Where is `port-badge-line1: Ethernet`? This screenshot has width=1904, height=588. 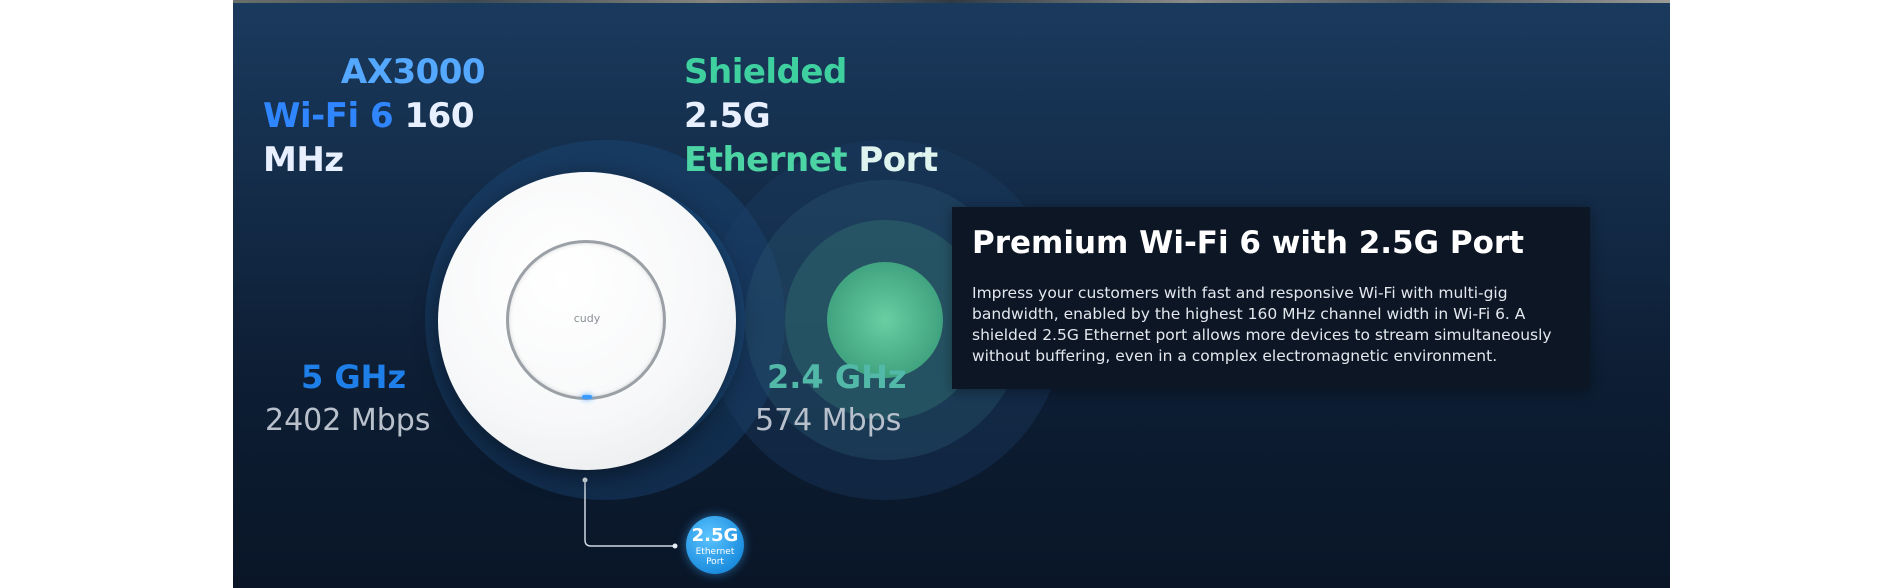 port-badge-line1: Ethernet is located at coordinates (715, 552).